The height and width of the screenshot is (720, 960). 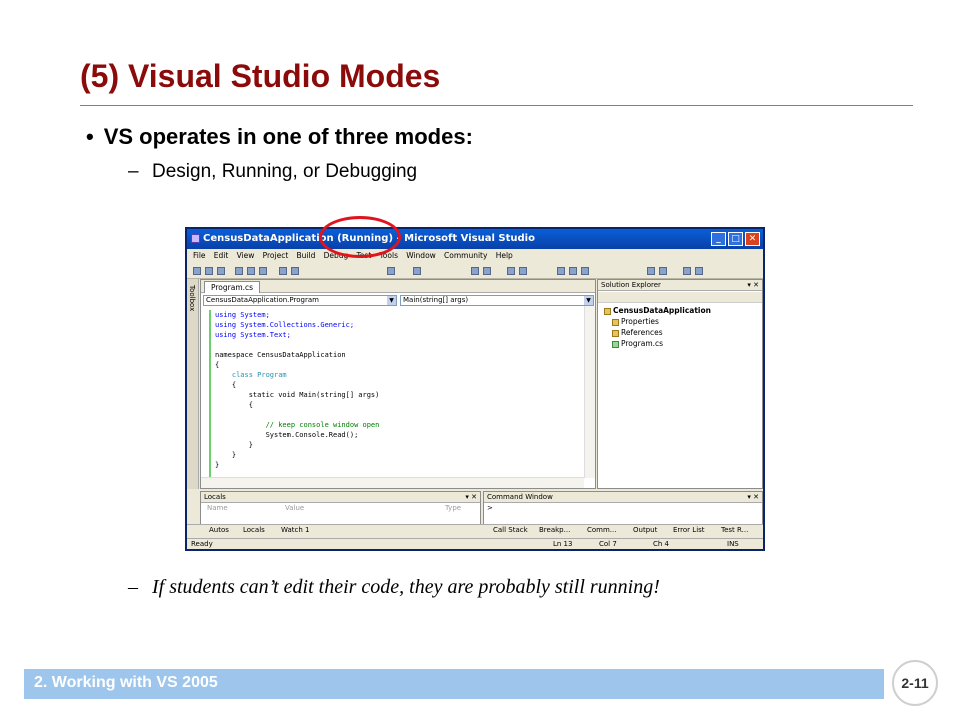 What do you see at coordinates (680, 297) in the screenshot?
I see `solution-explorer-toolbar` at bounding box center [680, 297].